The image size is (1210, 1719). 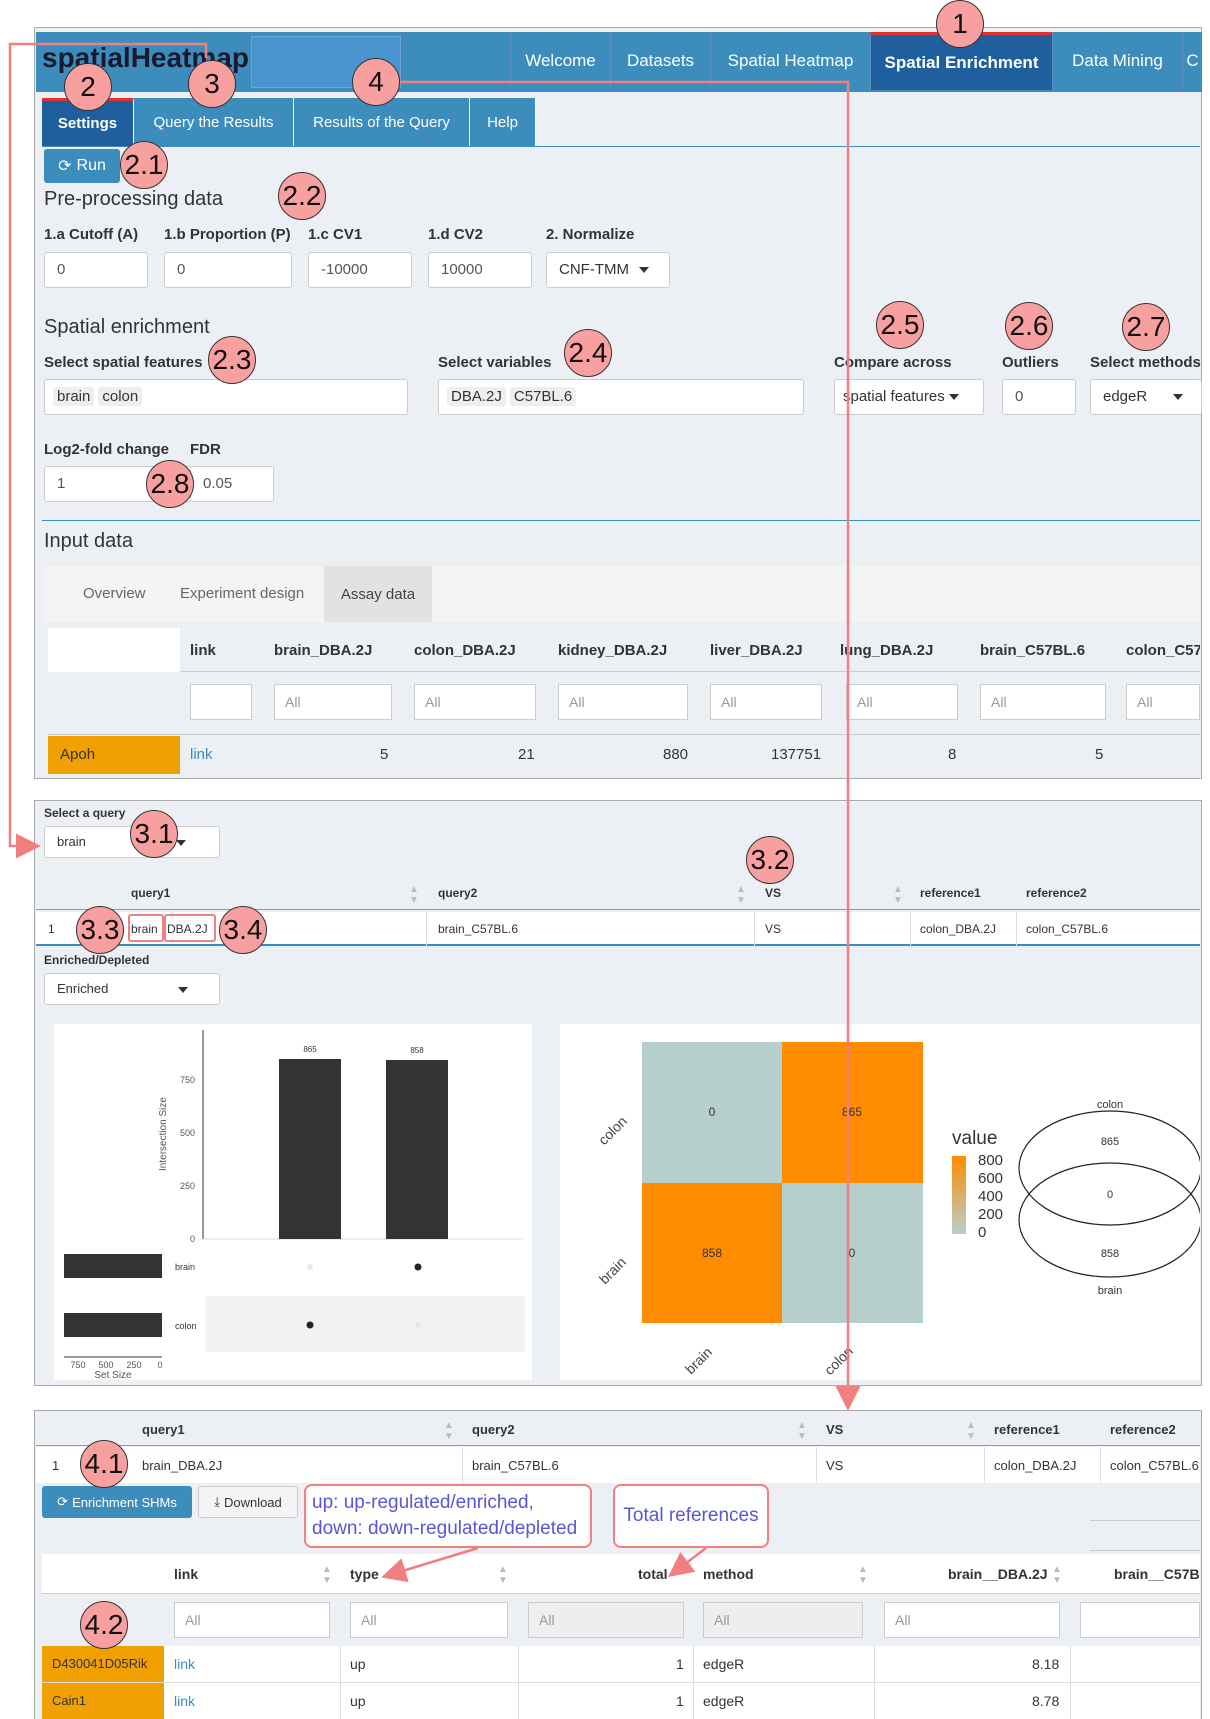 What do you see at coordinates (144, 165) in the screenshot?
I see `badge-2-1: 2.1` at bounding box center [144, 165].